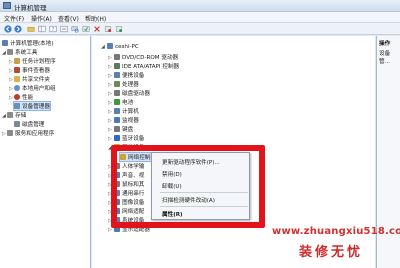 The width and height of the screenshot is (400, 268). What do you see at coordinates (119, 29) in the screenshot?
I see `enable-device-icon` at bounding box center [119, 29].